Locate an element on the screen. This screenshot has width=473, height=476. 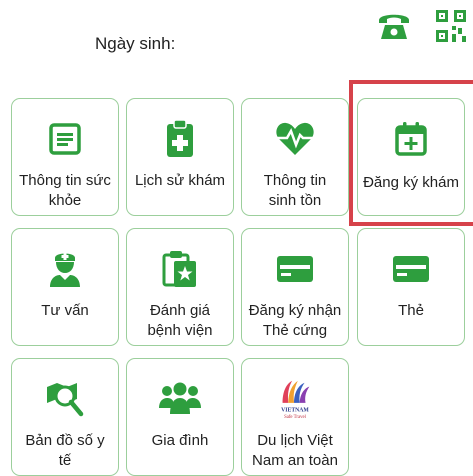
map-search-icon is located at coordinates (65, 399).